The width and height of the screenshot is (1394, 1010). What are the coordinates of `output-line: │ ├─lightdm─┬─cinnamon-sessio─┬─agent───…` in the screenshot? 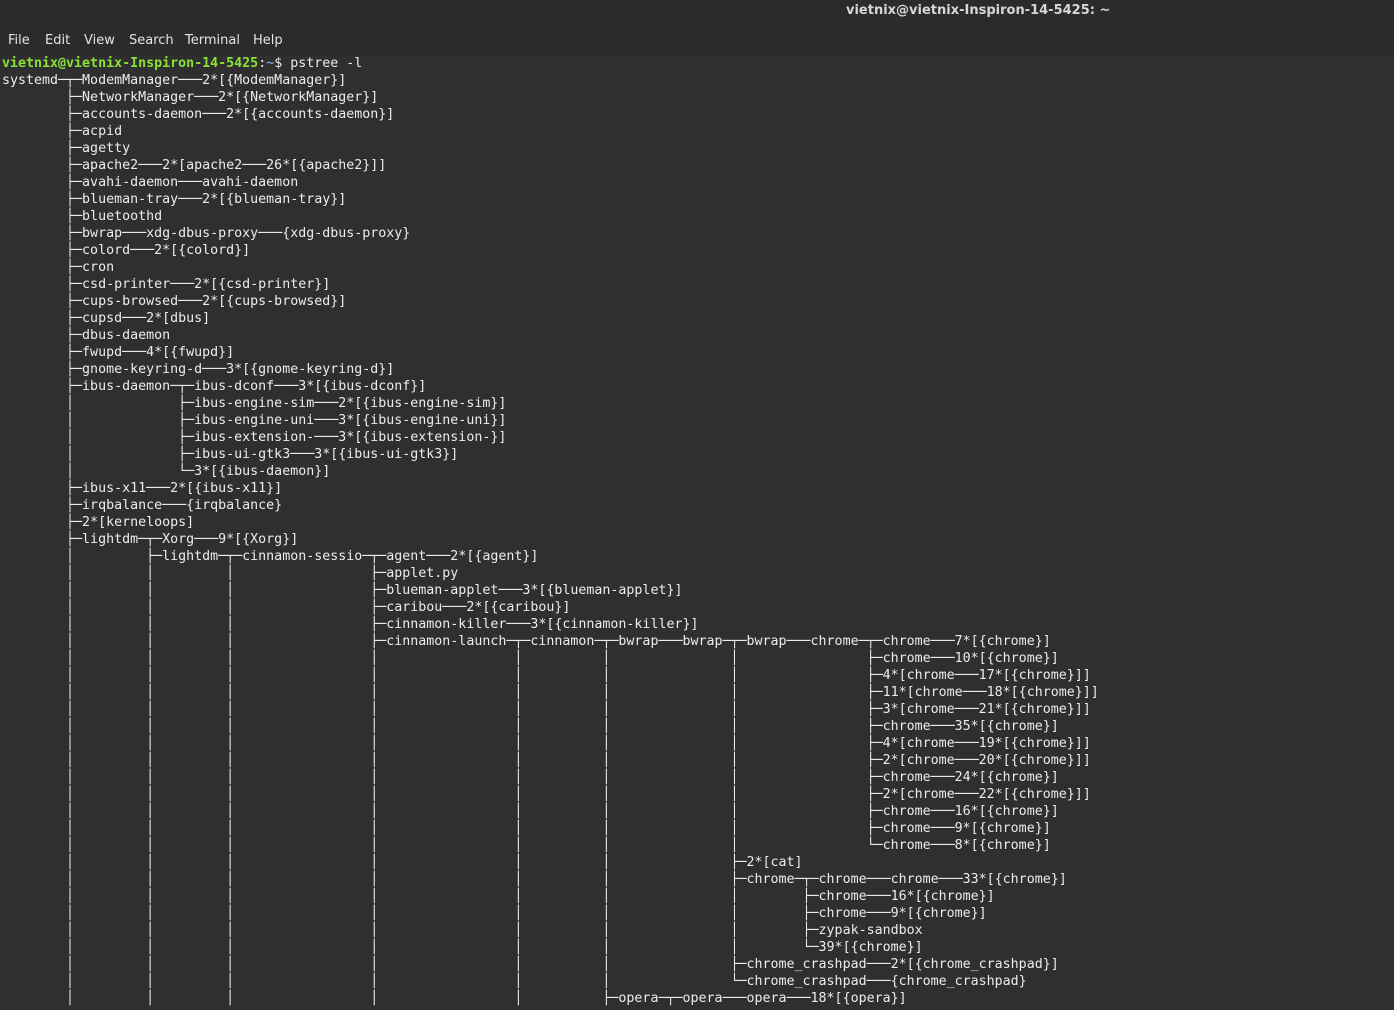 It's located at (270, 556).